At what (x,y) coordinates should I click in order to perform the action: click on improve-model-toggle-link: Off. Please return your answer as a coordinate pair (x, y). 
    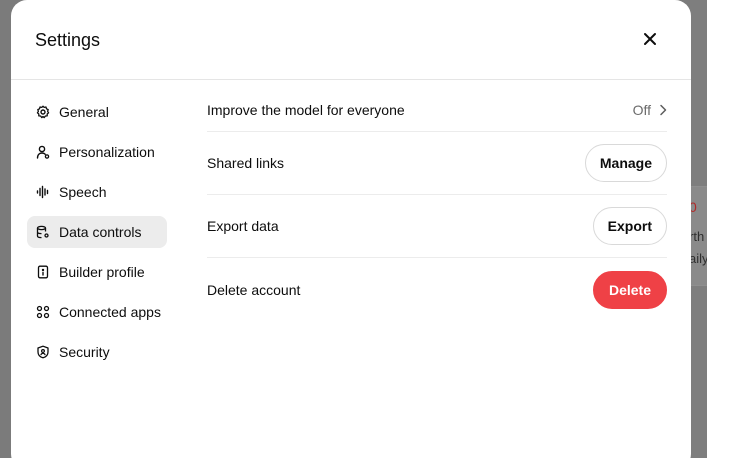
    Looking at the image, I should click on (650, 110).